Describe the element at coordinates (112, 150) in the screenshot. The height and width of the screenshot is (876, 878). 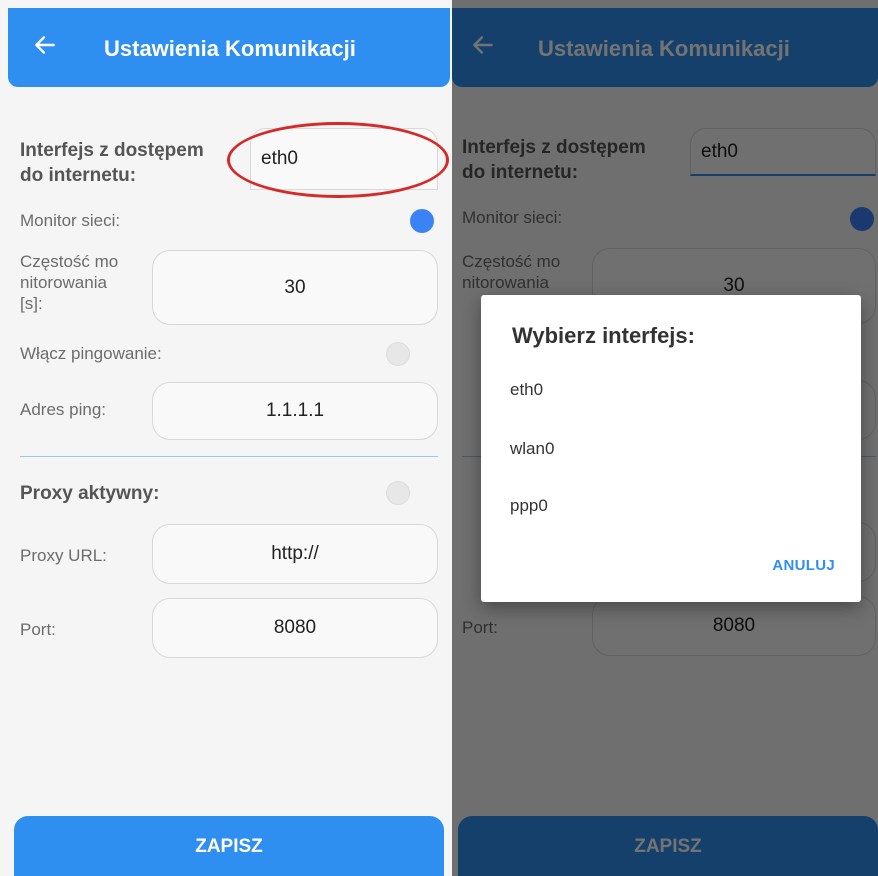
I see `interface-label-line1: Interfejs z dostępem` at that location.